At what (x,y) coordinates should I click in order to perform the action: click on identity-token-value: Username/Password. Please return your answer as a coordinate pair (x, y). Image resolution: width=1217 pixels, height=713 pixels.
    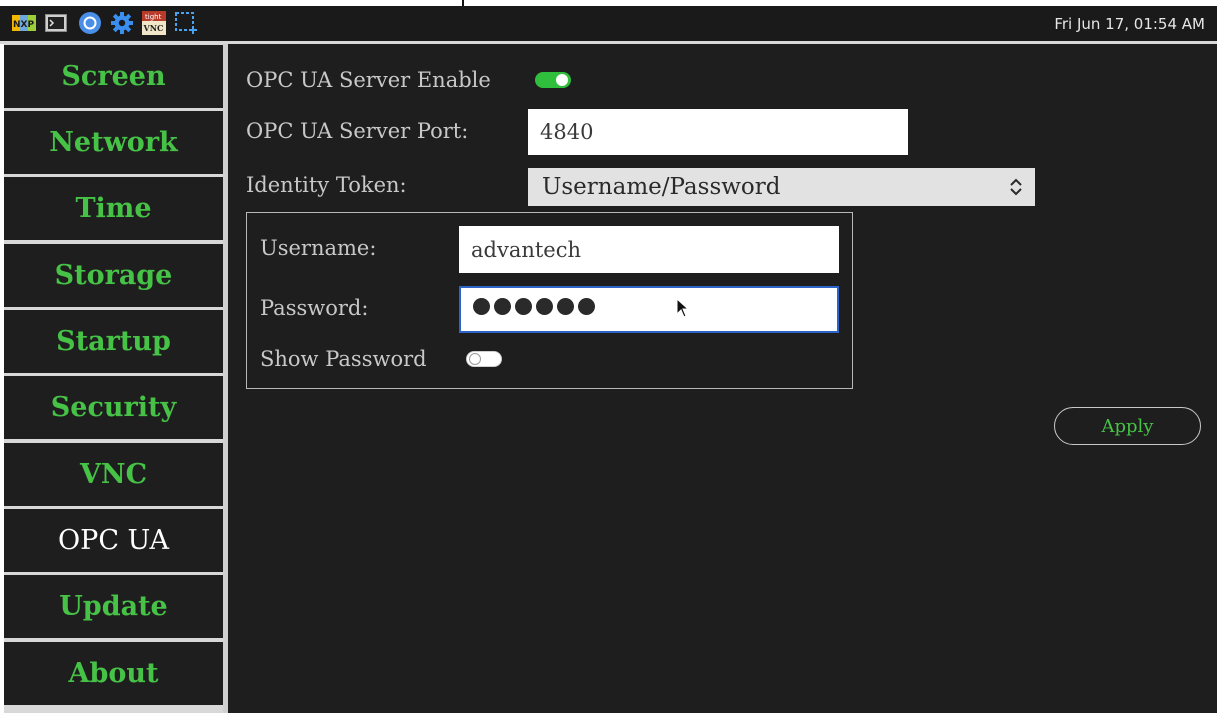
    Looking at the image, I should click on (661, 187).